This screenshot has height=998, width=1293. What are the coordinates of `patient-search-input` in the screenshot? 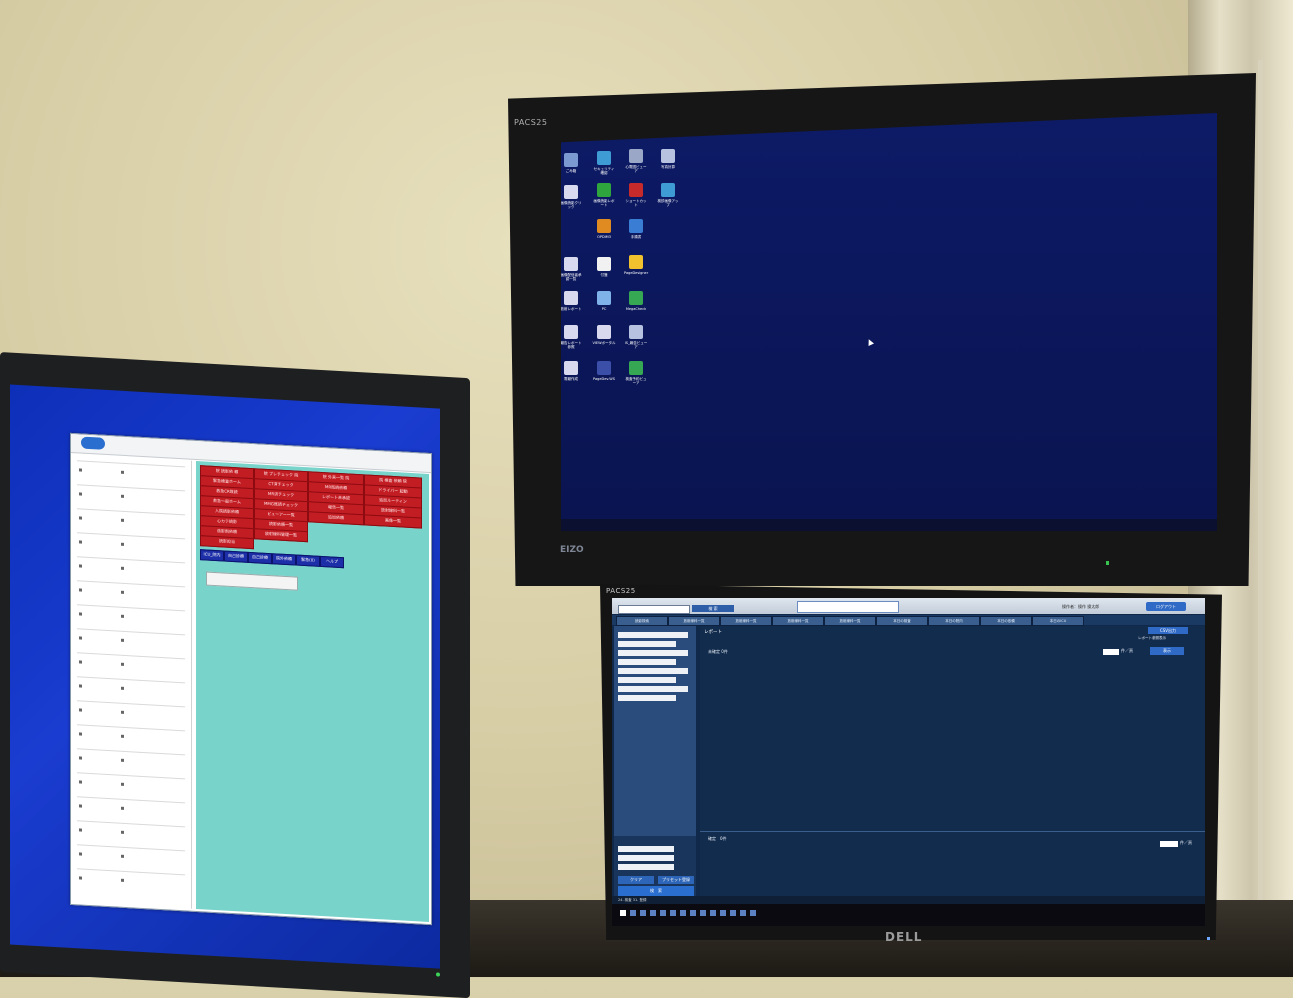 It's located at (654, 609).